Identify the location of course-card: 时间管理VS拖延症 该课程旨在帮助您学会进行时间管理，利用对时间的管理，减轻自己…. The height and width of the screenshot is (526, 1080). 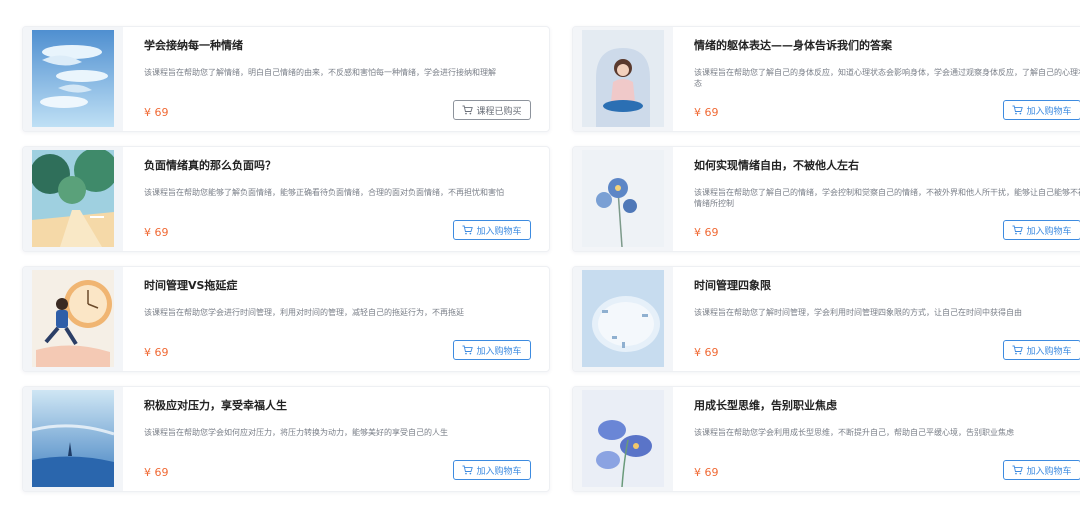
(286, 319).